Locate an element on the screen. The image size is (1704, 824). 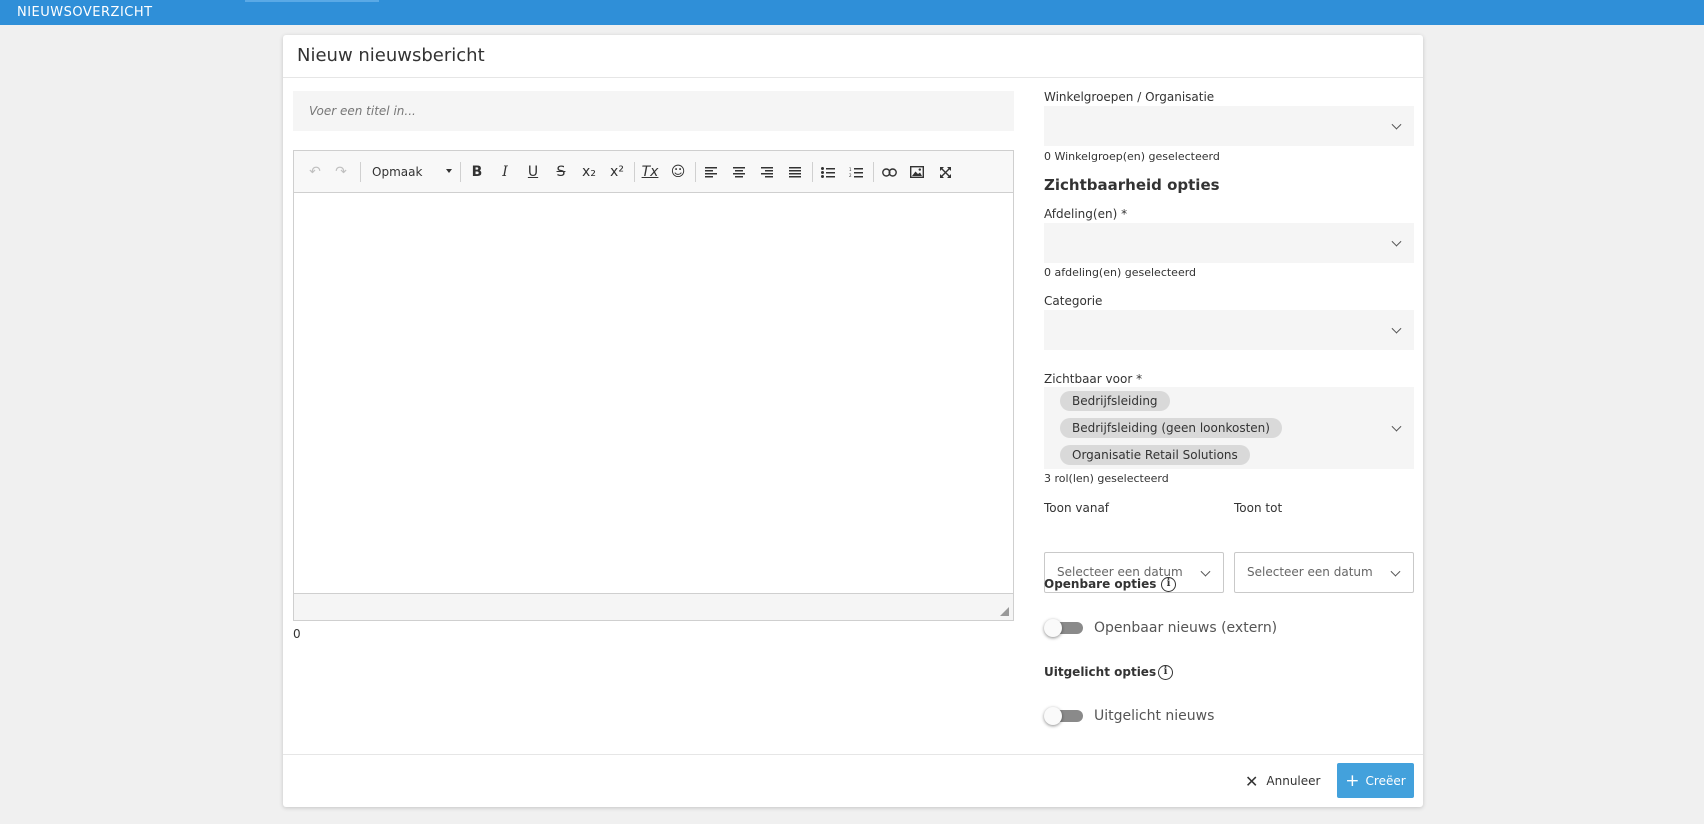
news-title-input is located at coordinates (653, 111).